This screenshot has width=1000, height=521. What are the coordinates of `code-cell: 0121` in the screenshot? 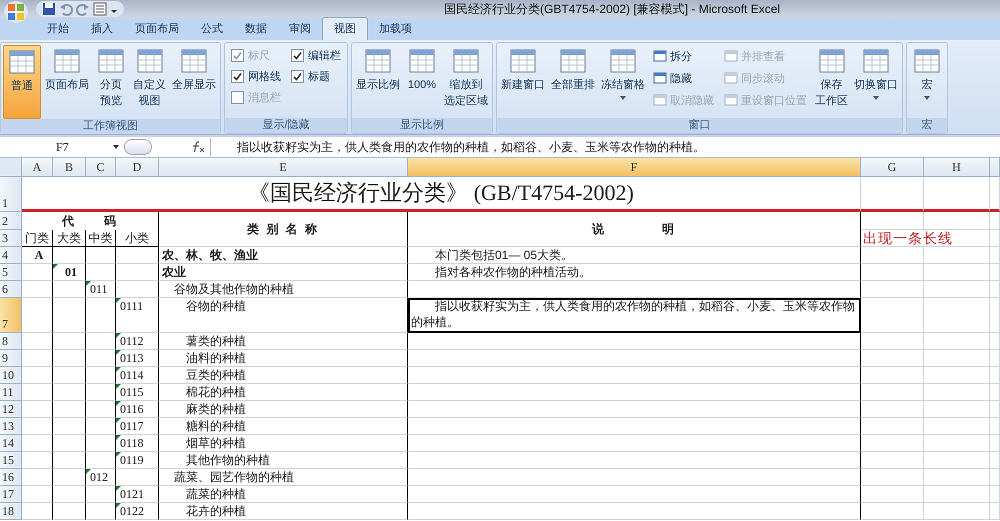 It's located at (137, 494).